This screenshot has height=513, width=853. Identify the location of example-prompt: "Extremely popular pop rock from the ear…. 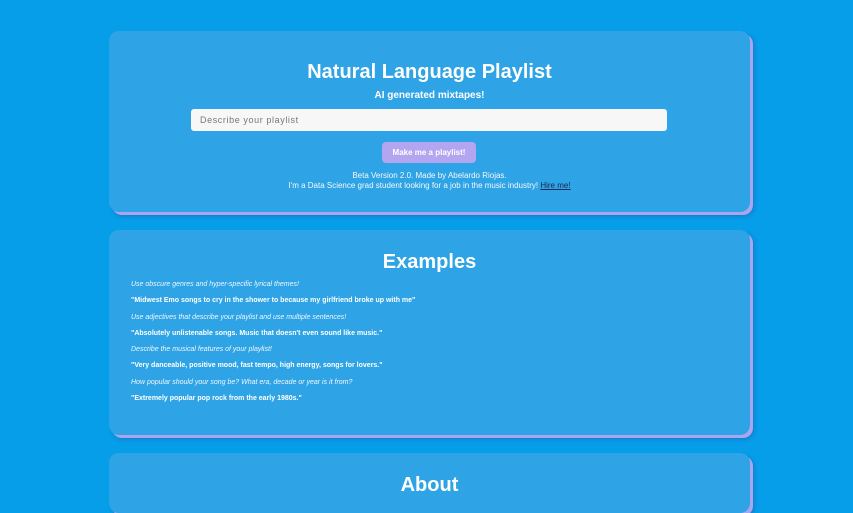
(216, 399).